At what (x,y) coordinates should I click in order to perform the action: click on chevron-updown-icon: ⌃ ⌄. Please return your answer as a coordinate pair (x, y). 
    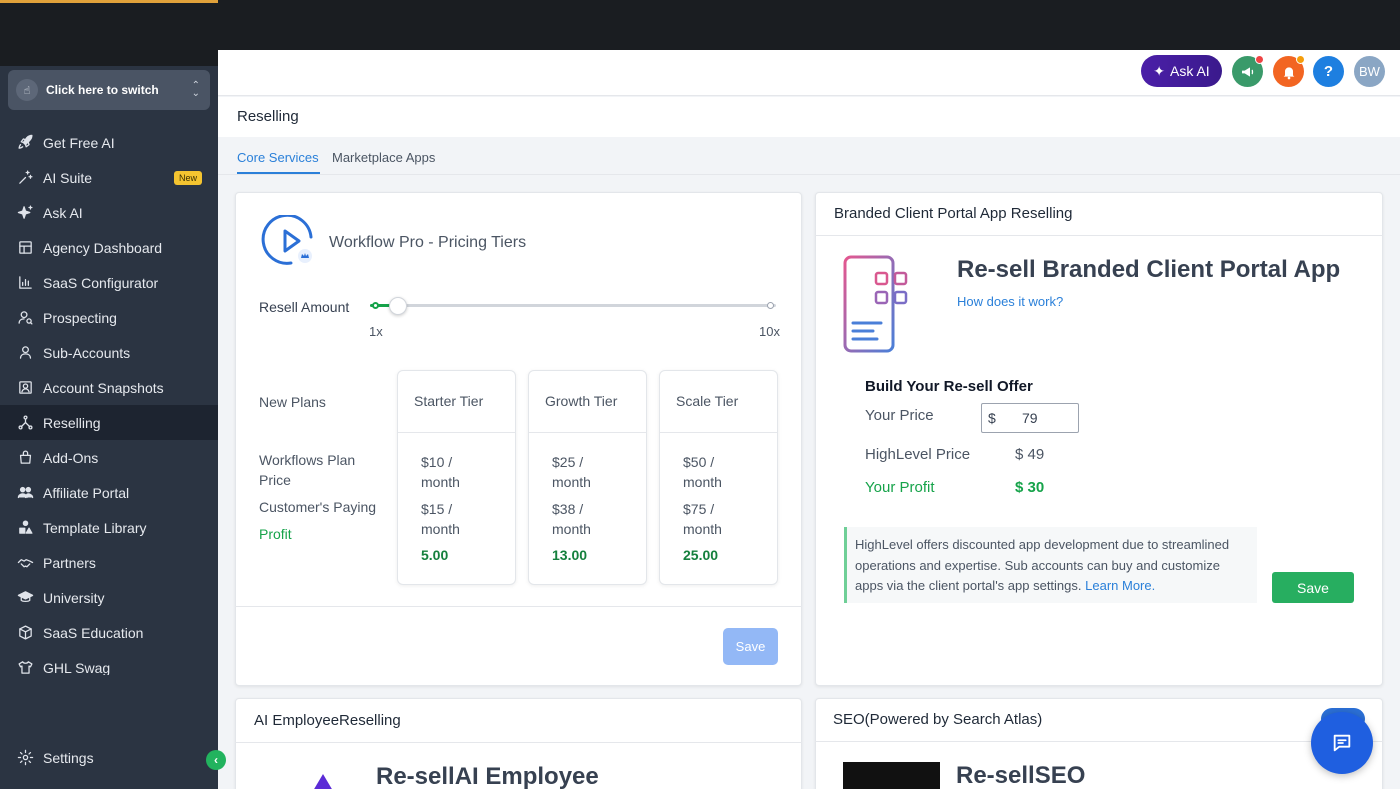
    Looking at the image, I should click on (195, 89).